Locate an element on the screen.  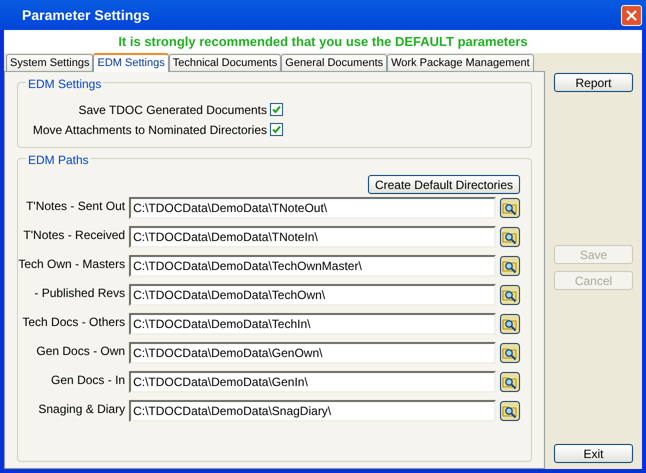
path-field: C:\TDOCData\DemoData\TechIn\ is located at coordinates (312, 324).